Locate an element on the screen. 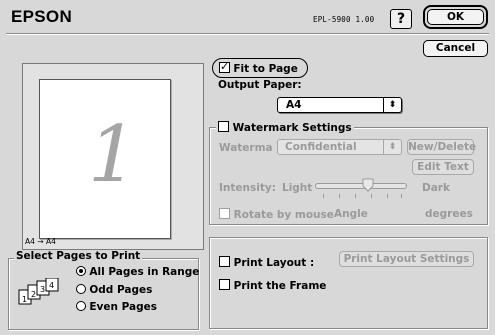 The height and width of the screenshot is (335, 495). watermark-checkbox-box is located at coordinates (223, 126).